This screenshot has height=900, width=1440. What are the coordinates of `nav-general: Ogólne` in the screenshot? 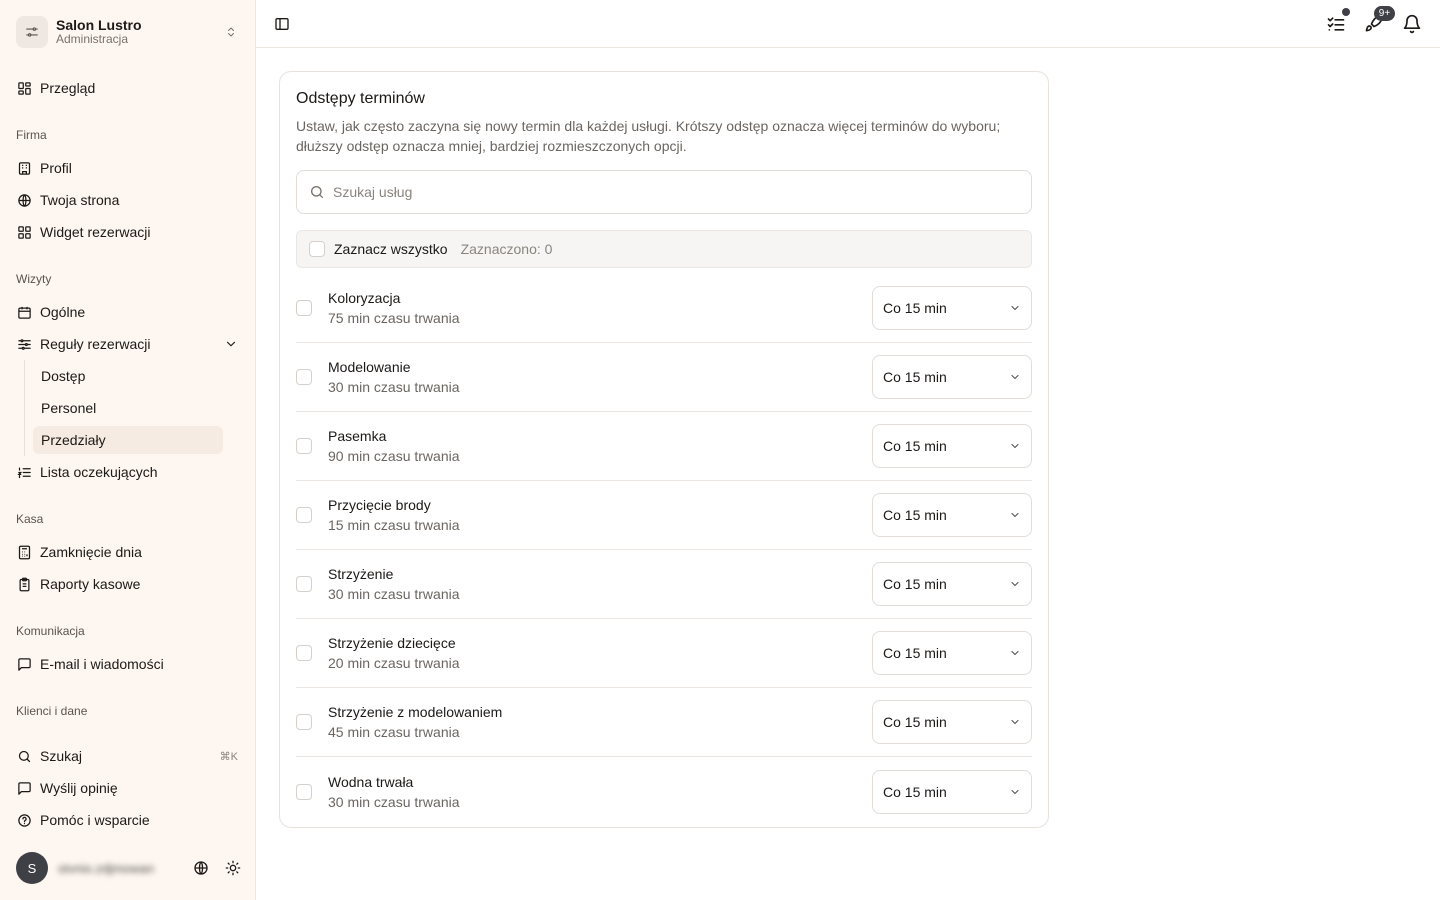 It's located at (128, 312).